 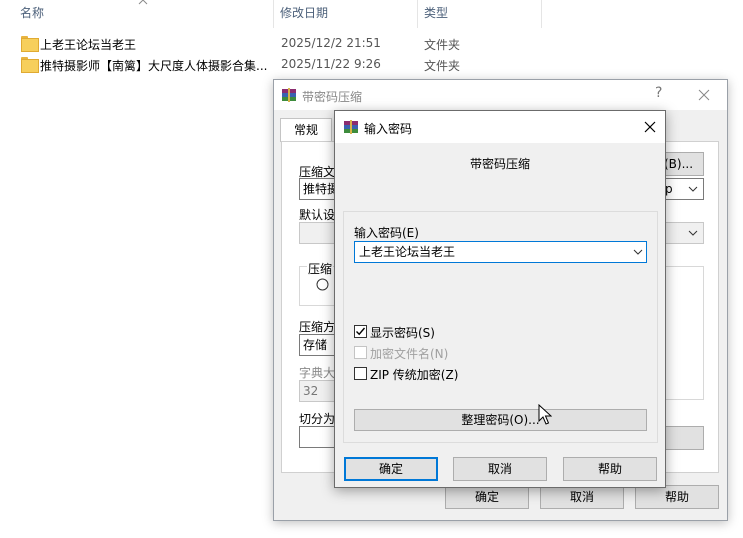 I want to click on sort-ascending-icon, so click(x=143, y=2).